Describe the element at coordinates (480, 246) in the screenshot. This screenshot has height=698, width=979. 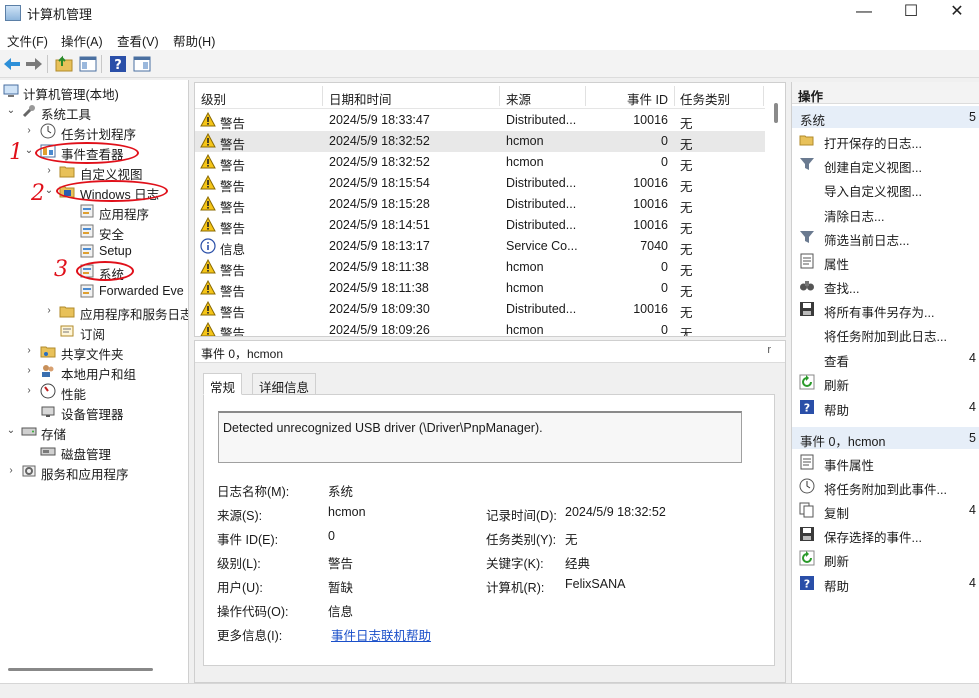
I see `event-row: 信息 2024/5/9 18:13:17 Service Co... 7040 无` at that location.